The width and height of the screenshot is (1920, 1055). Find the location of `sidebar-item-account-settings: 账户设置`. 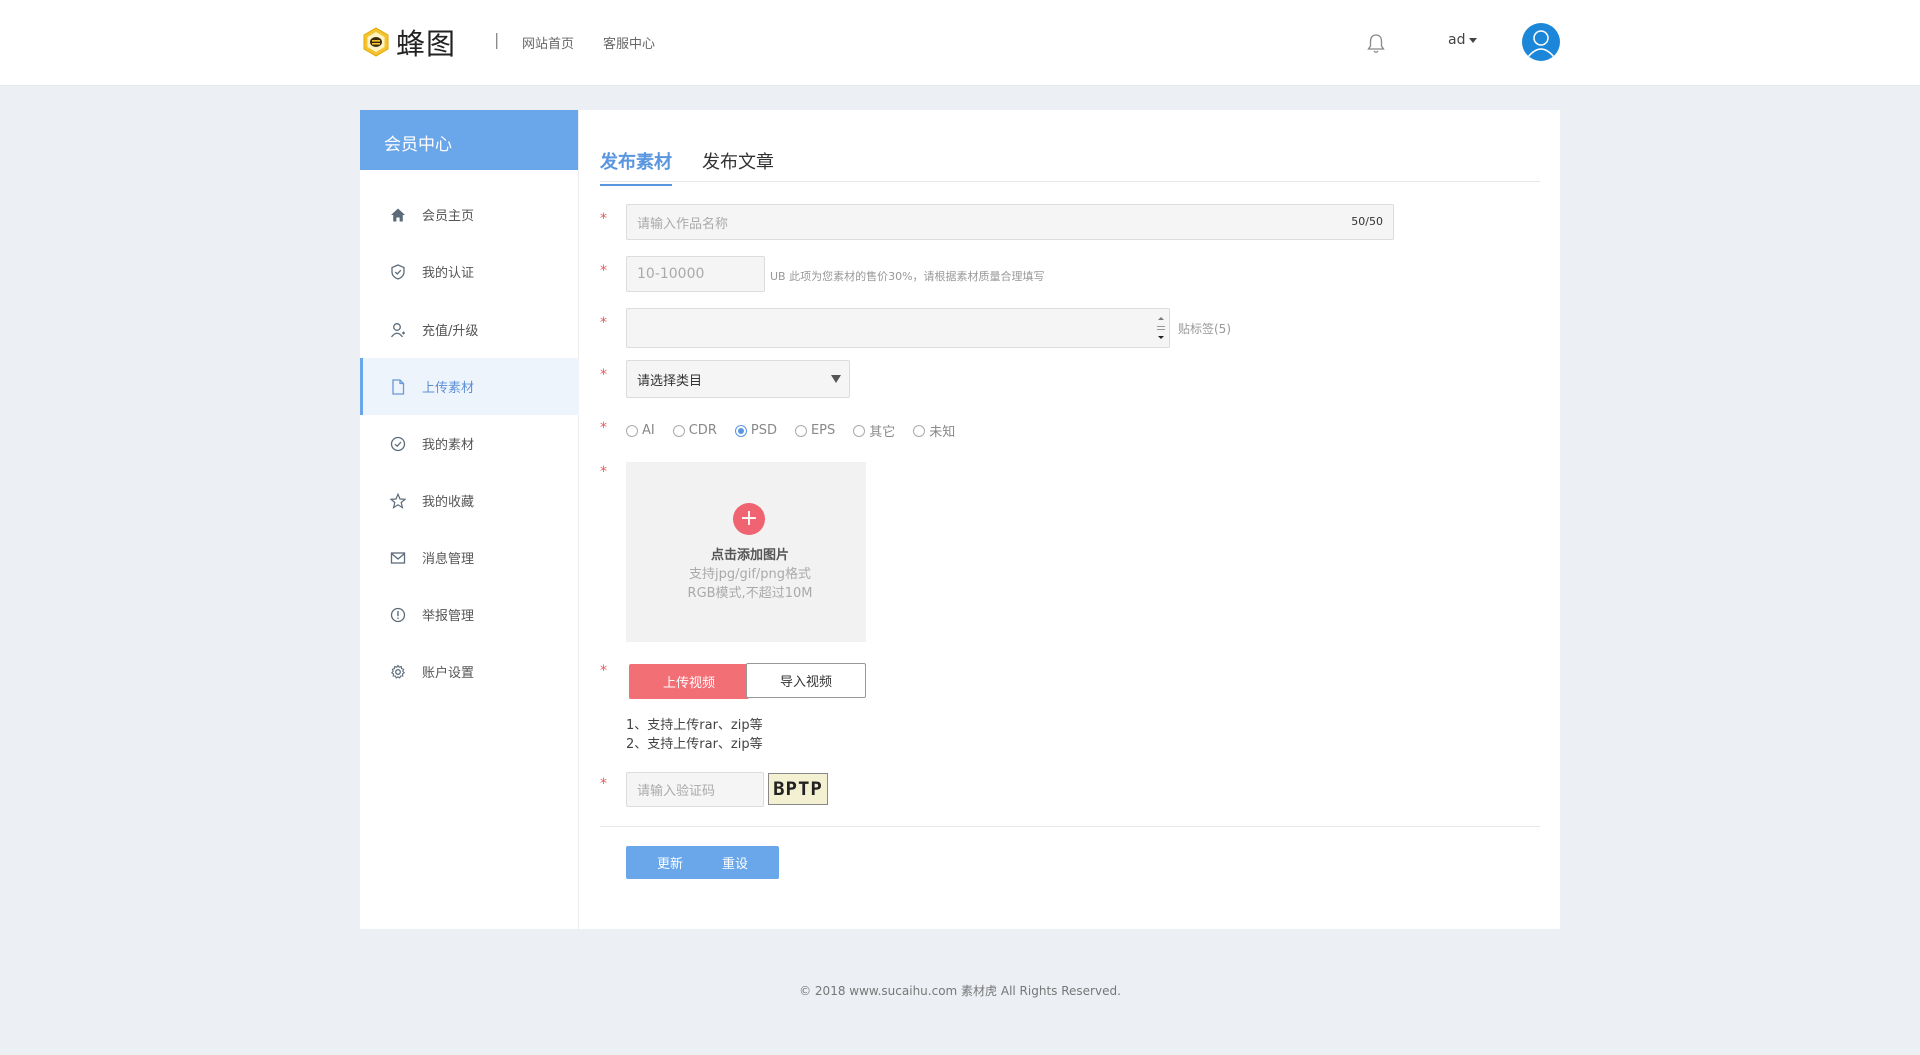

sidebar-item-account-settings: 账户设置 is located at coordinates (469, 671).